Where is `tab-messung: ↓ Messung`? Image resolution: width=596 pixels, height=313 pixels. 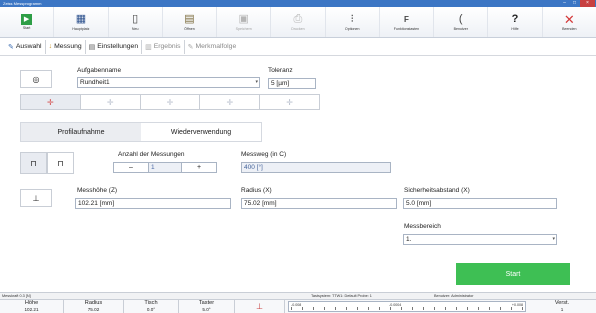 tab-messung: ↓ Messung is located at coordinates (66, 46).